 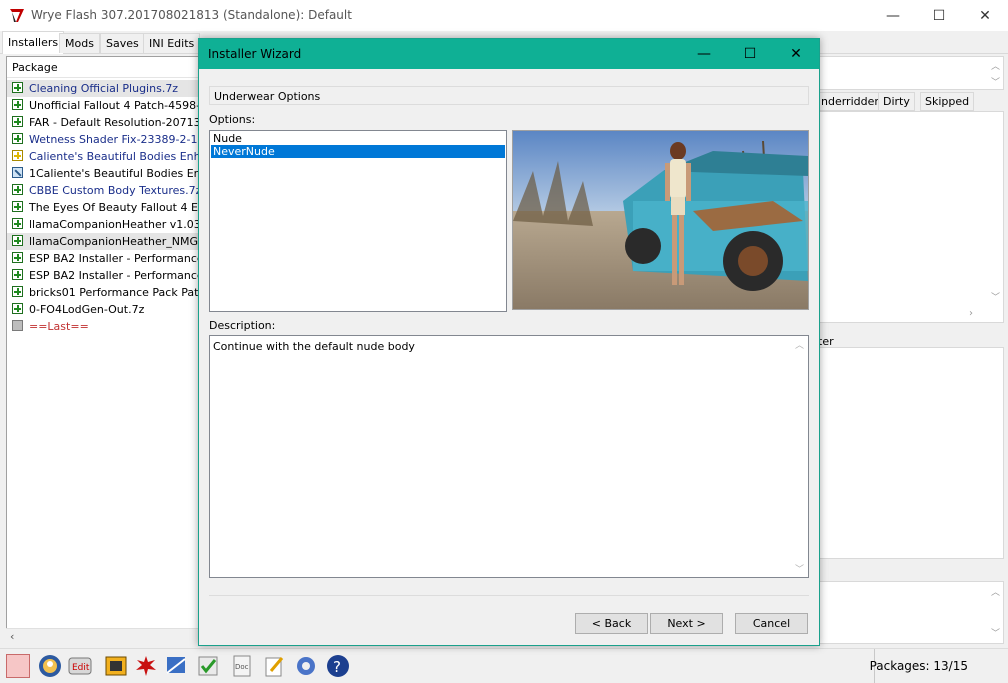 I want to click on package-row: 0-FO4LodGen-Out.7z, so click(x=104, y=309).